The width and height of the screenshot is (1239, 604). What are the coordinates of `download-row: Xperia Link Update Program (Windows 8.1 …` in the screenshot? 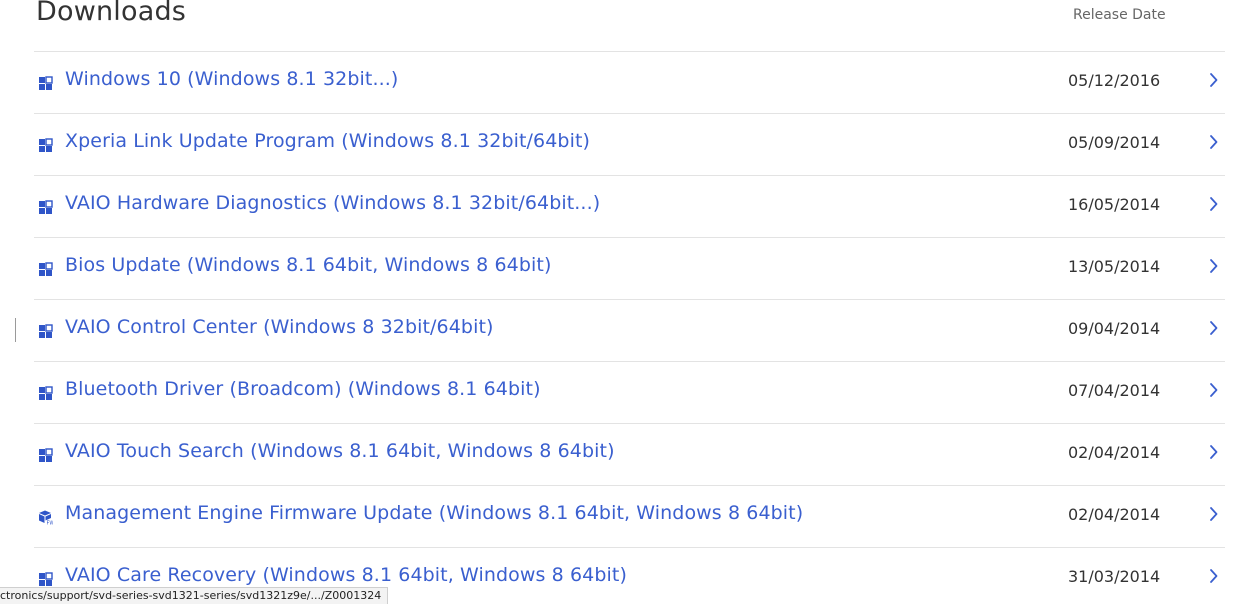 It's located at (629, 145).